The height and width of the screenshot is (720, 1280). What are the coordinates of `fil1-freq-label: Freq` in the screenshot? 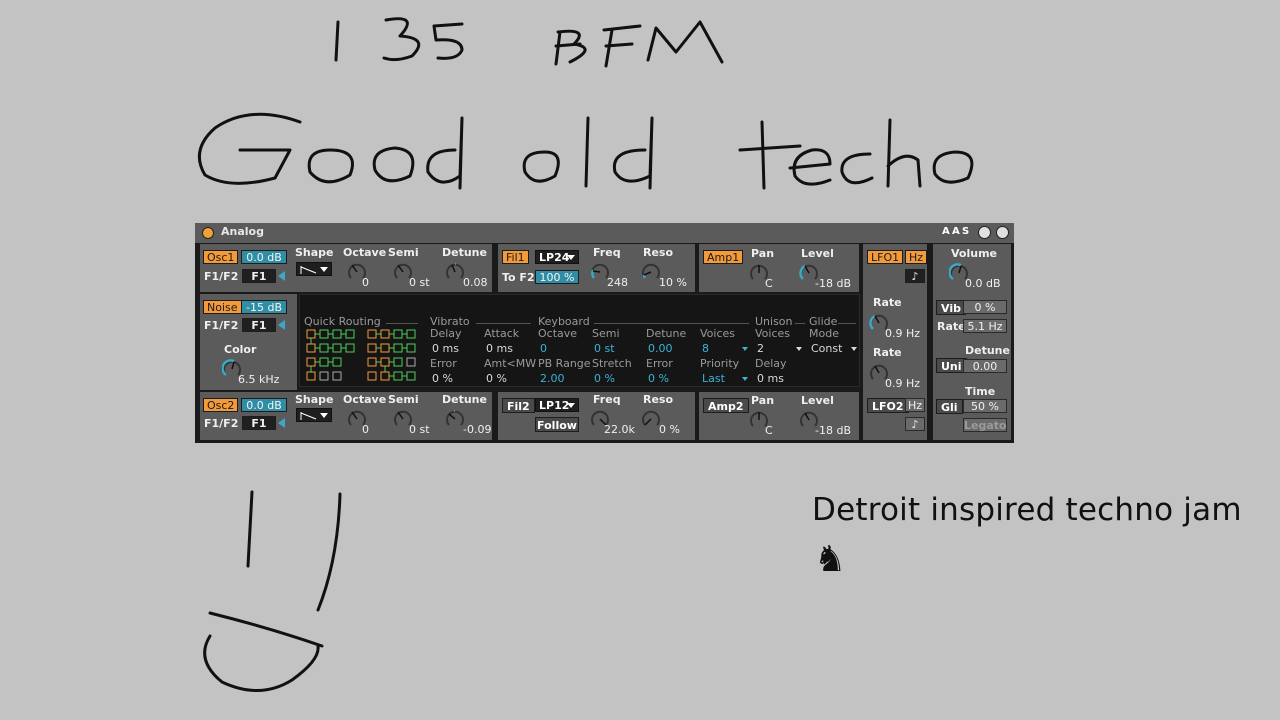 It's located at (607, 252).